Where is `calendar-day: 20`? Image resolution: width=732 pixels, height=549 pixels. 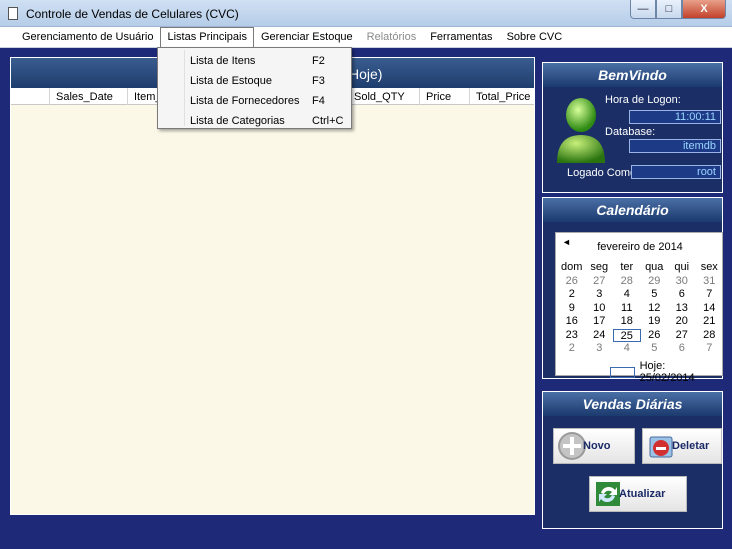 calendar-day: 20 is located at coordinates (682, 322).